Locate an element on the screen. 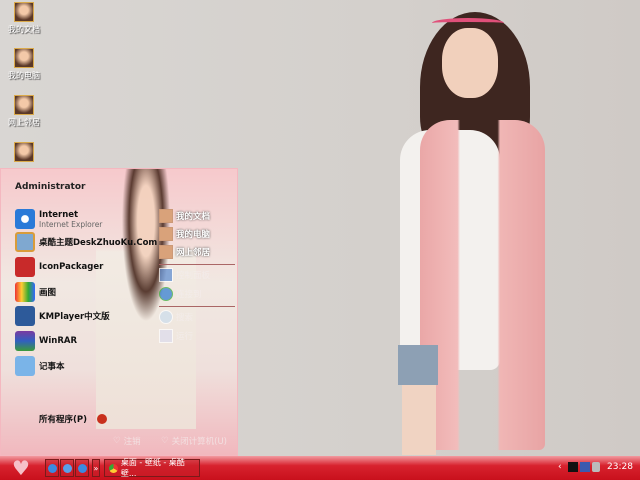 The width and height of the screenshot is (640, 480). menu-item-run: 运行 is located at coordinates (176, 336).